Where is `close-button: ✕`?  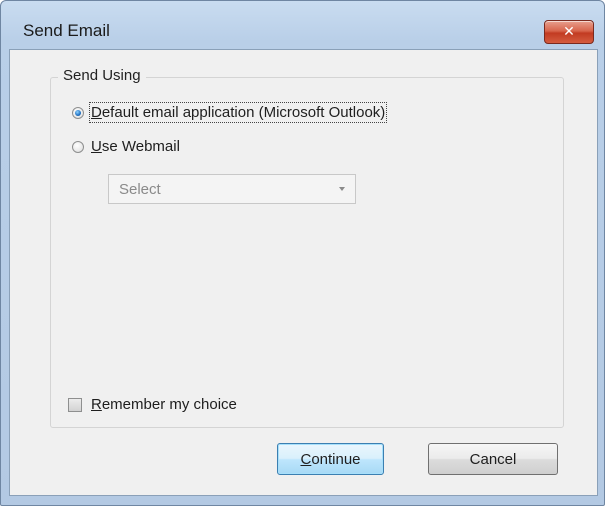
close-button: ✕ is located at coordinates (569, 32).